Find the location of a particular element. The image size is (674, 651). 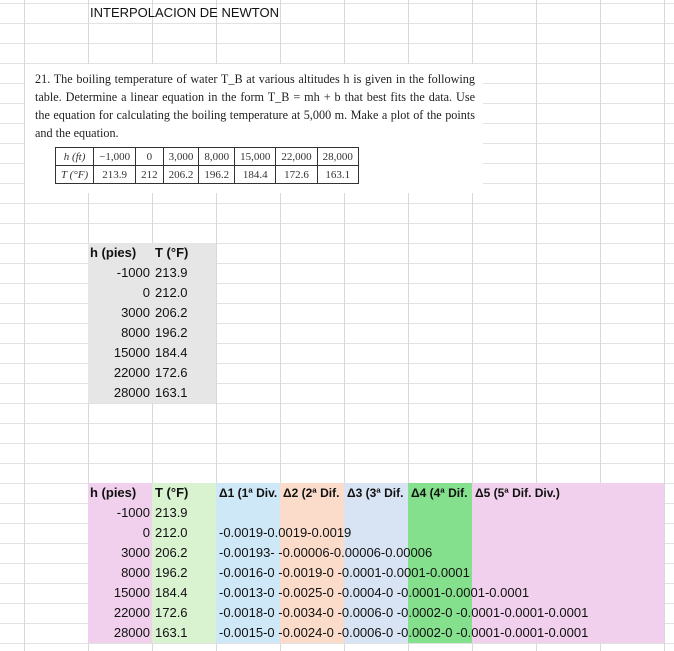

t2-t-cell: 184.4 is located at coordinates (185, 593).